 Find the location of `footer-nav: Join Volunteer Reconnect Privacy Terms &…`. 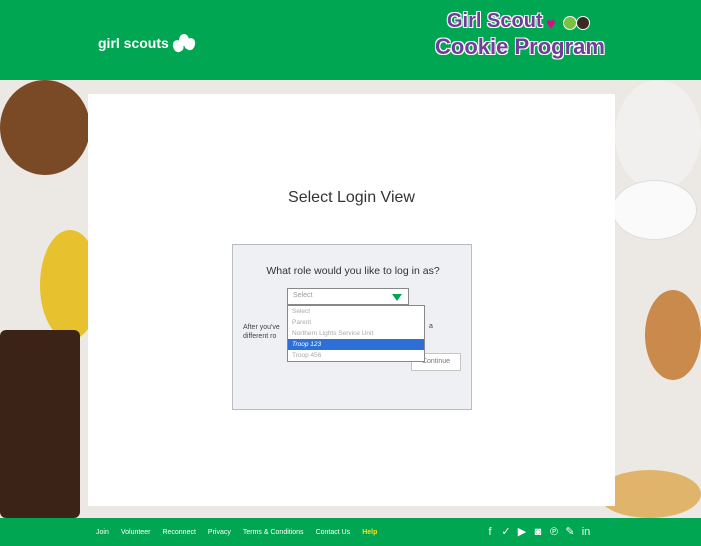

footer-nav: Join Volunteer Reconnect Privacy Terms &… is located at coordinates (242, 532).